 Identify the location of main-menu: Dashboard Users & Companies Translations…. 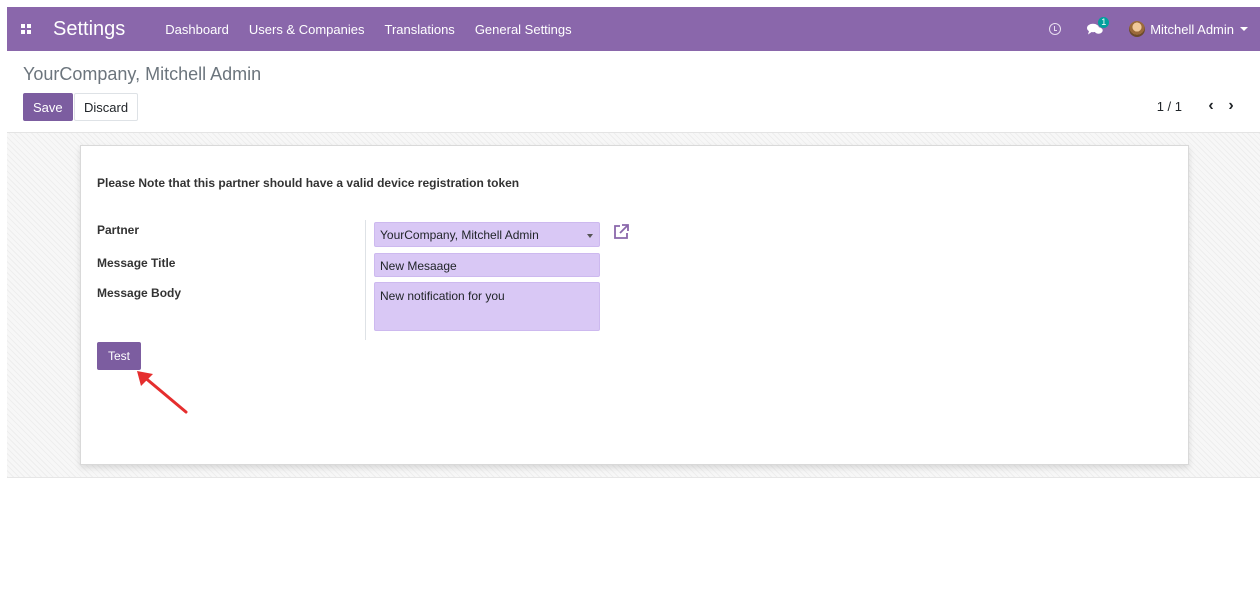
(368, 29).